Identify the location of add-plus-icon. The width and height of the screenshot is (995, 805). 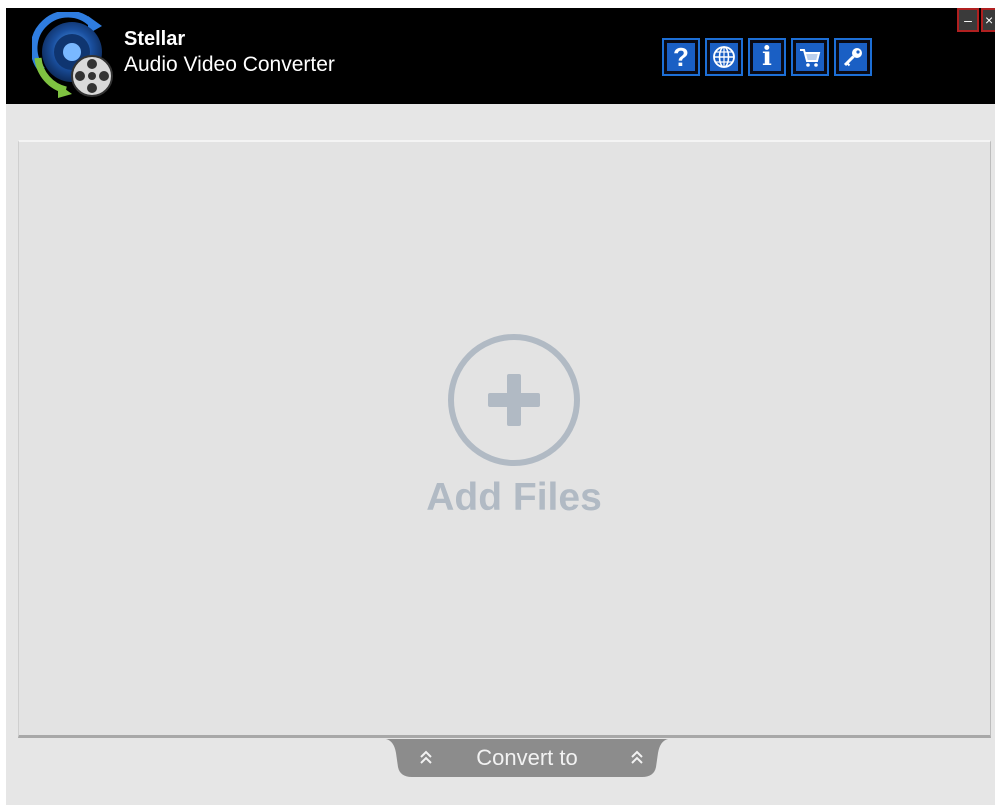
(514, 400).